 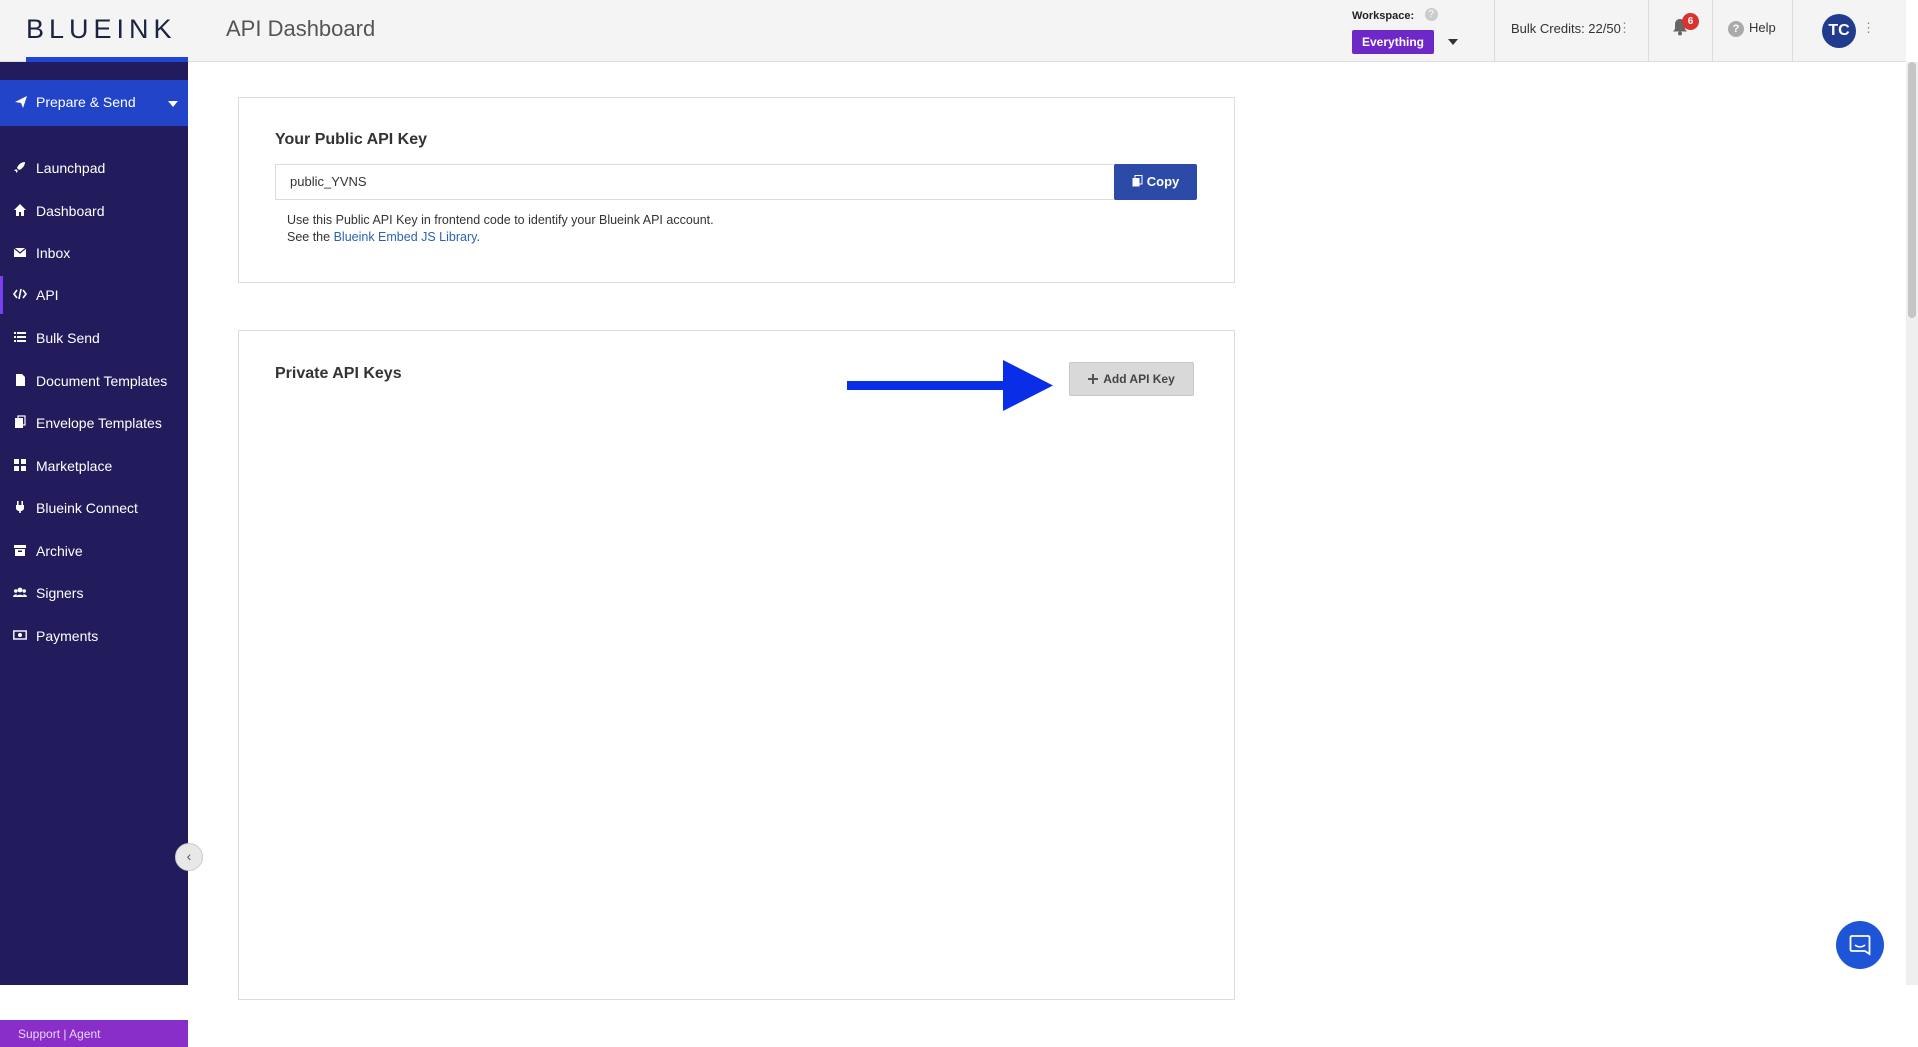 What do you see at coordinates (68, 338) in the screenshot?
I see `sidebar-item-label: Bulk Send` at bounding box center [68, 338].